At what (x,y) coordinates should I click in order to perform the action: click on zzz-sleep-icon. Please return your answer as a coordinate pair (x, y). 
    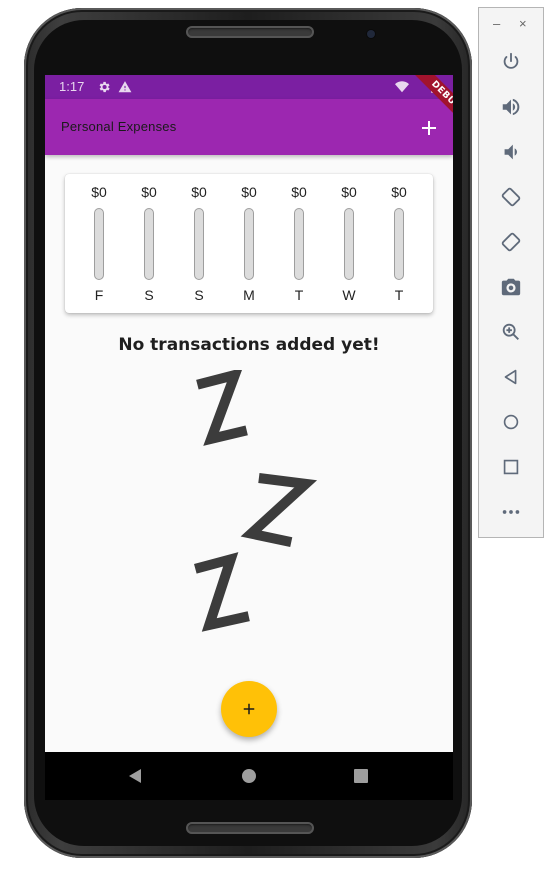
    Looking at the image, I should click on (256, 501).